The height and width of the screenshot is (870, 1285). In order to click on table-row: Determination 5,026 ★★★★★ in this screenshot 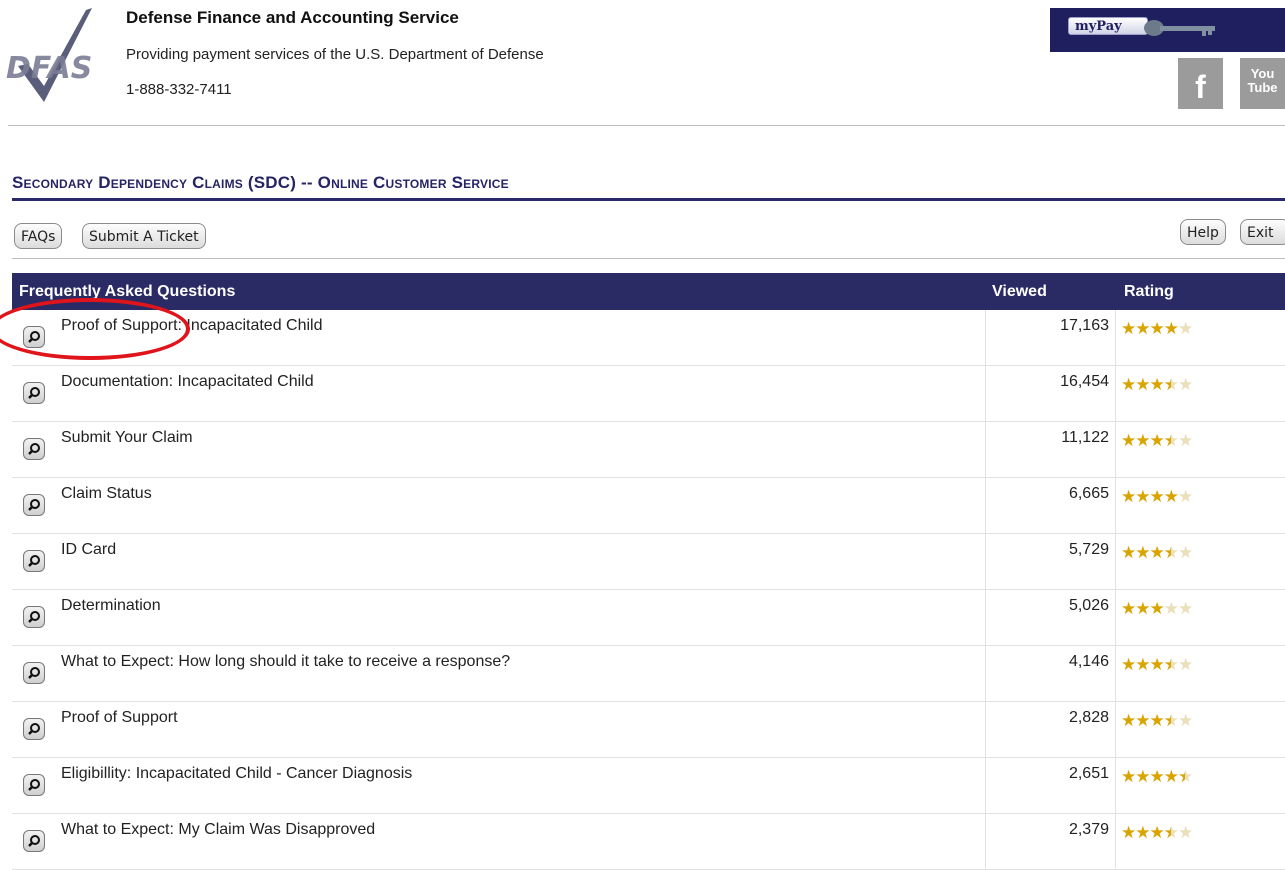, I will do `click(648, 618)`.